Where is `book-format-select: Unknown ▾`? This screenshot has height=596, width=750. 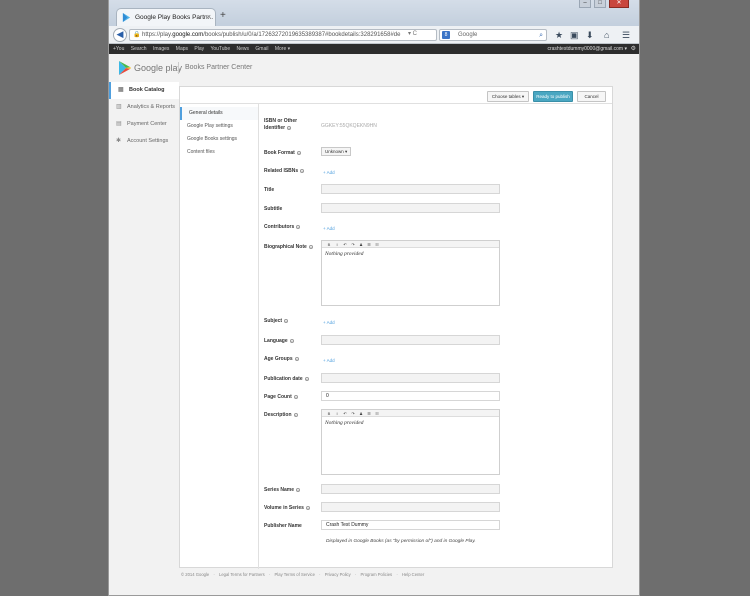 book-format-select: Unknown ▾ is located at coordinates (336, 151).